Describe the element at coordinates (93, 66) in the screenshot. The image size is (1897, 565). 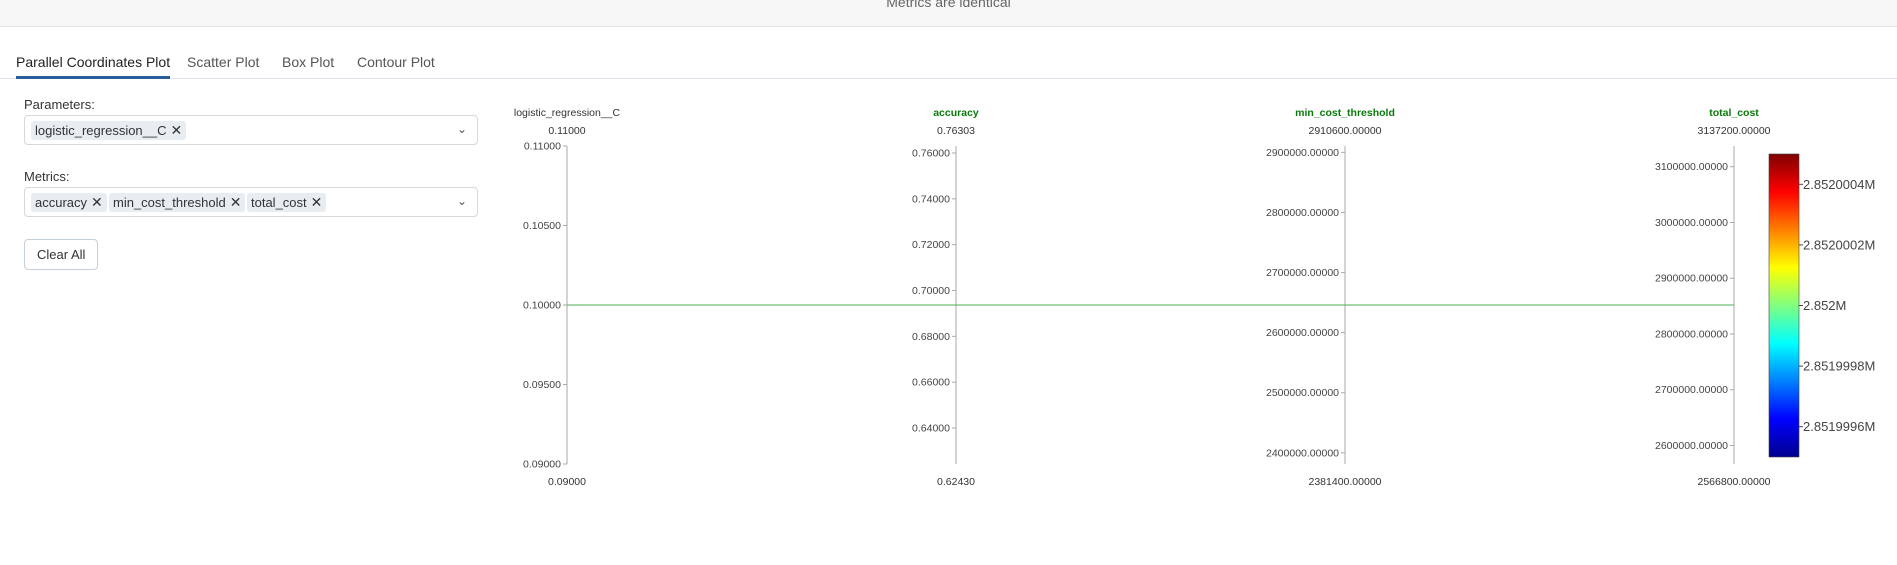
I see `tab-parallel-coordinates: Parallel Coordinates Plot` at that location.